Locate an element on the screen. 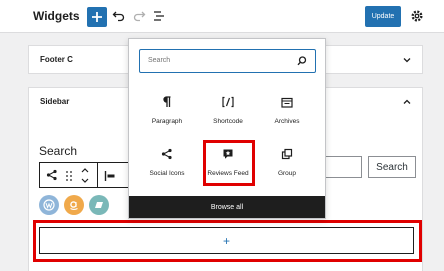 The image size is (444, 271). wordpress-icon is located at coordinates (49, 205).